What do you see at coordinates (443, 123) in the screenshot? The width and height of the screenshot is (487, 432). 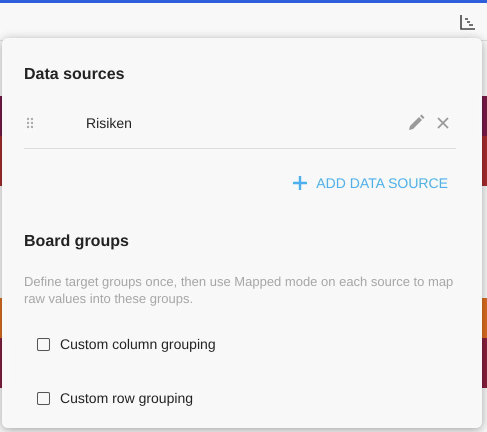 I see `close-icon` at bounding box center [443, 123].